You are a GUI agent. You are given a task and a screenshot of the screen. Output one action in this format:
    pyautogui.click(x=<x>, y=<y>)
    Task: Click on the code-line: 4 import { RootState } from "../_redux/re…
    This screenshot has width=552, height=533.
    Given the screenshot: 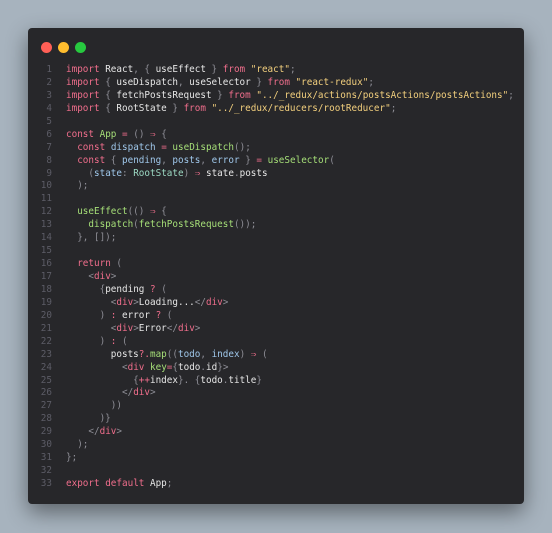 What is the action you would take?
    pyautogui.click(x=276, y=109)
    